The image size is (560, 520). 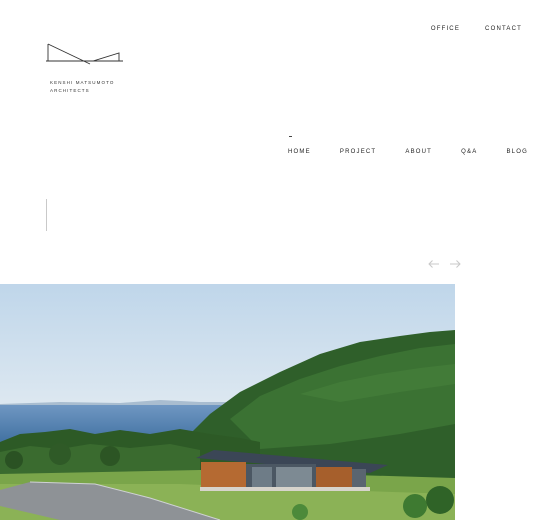 What do you see at coordinates (476, 29) in the screenshot?
I see `top-nav: OFFICE CONTACT` at bounding box center [476, 29].